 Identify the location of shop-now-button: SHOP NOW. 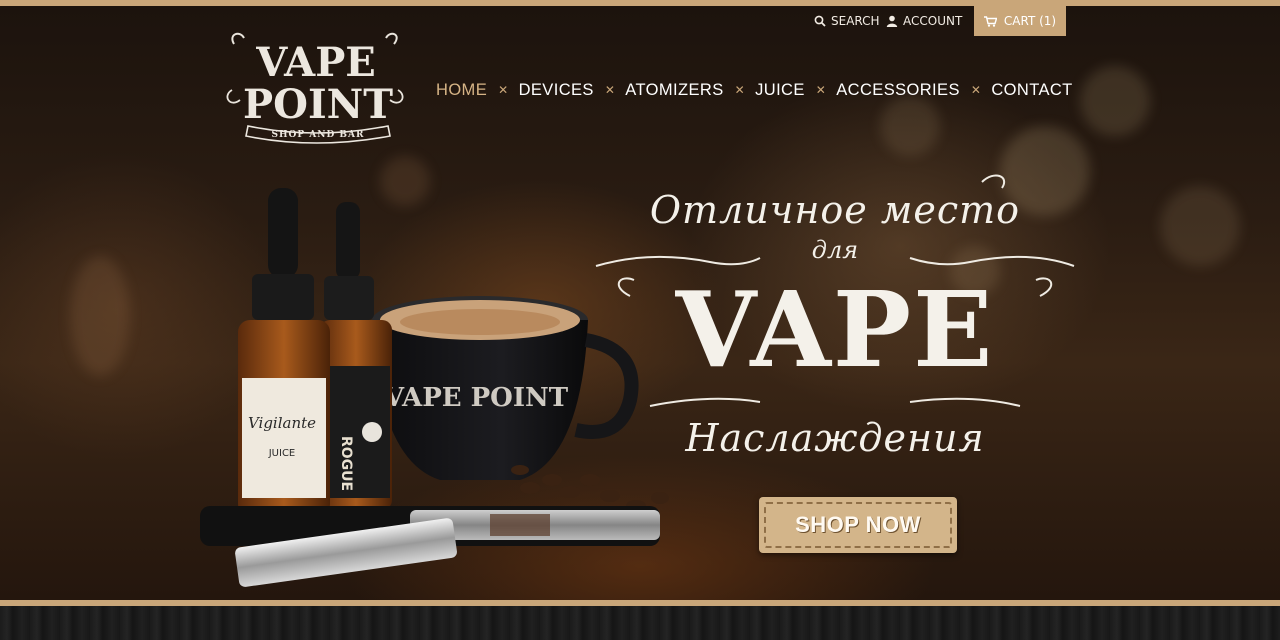
(858, 525).